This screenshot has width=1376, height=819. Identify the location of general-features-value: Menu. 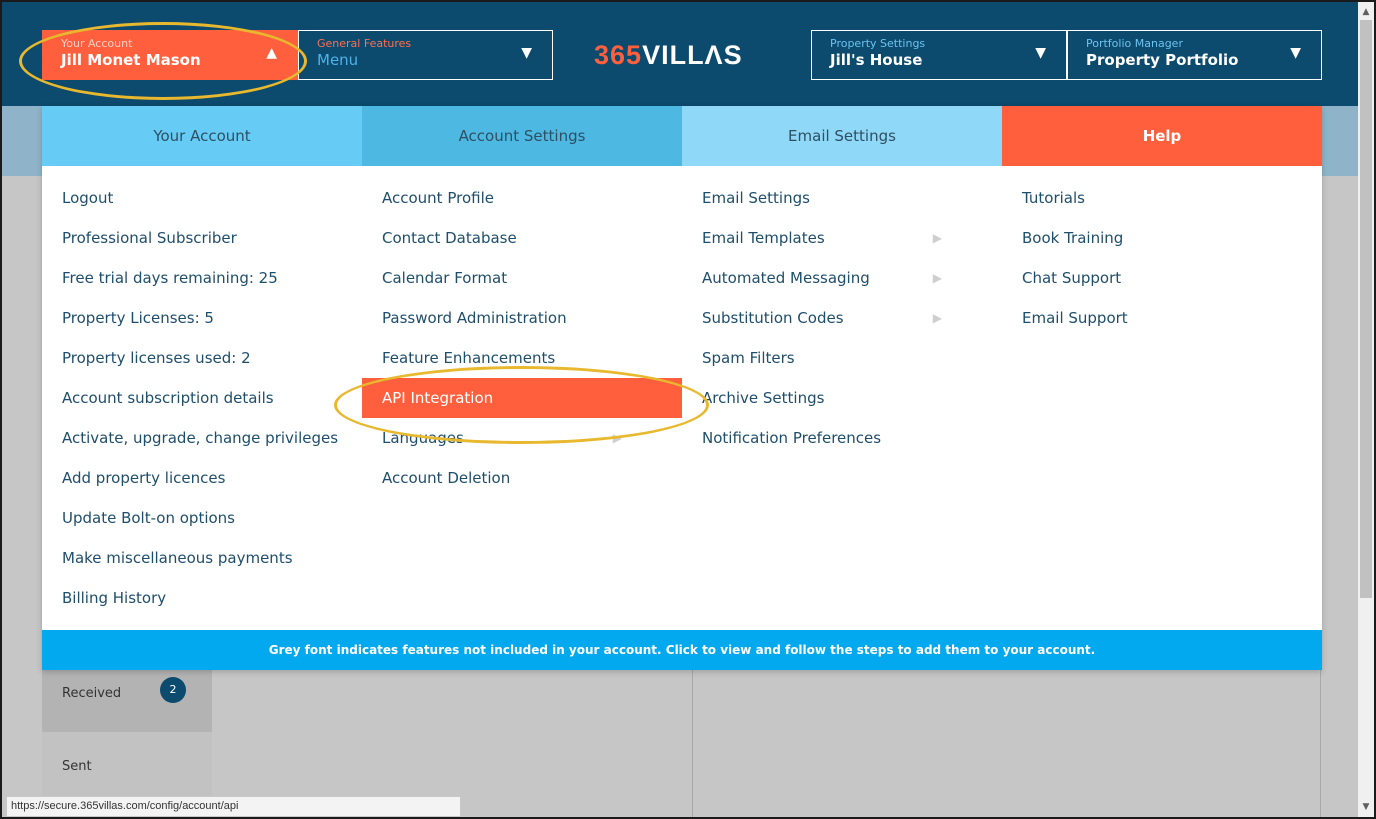
(338, 60).